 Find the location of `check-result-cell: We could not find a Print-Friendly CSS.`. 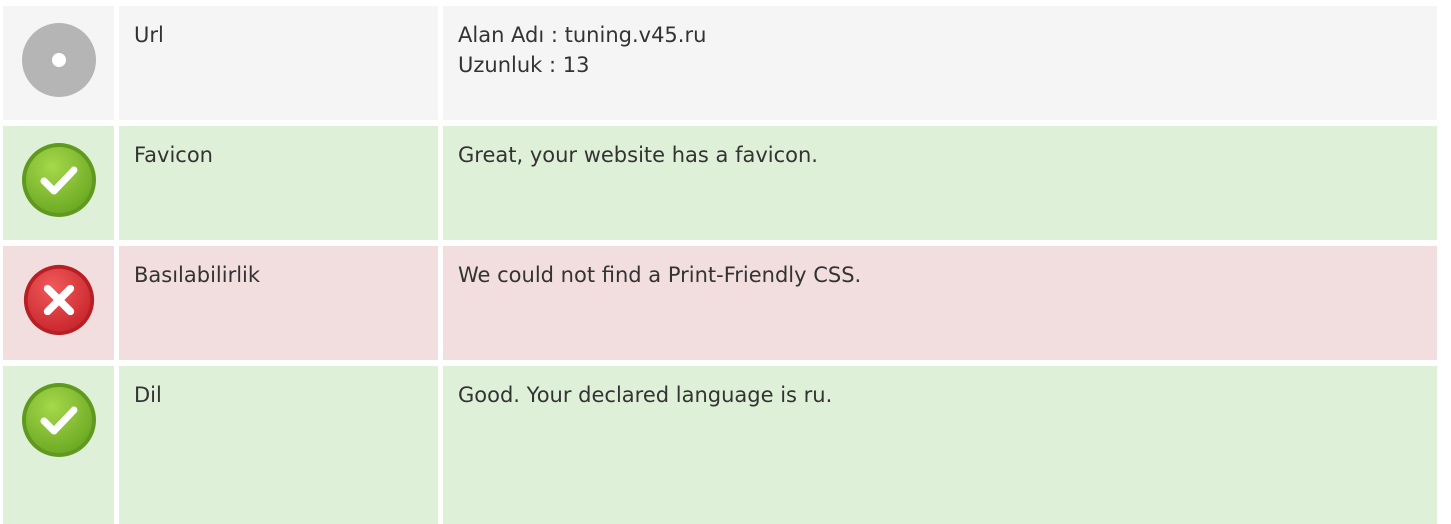

check-result-cell: We could not find a Print-Friendly CSS. is located at coordinates (940, 303).